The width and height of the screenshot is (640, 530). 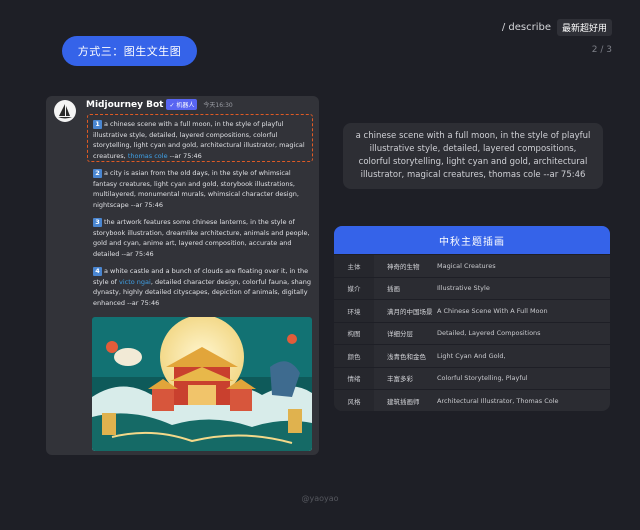 What do you see at coordinates (184, 155) in the screenshot?
I see `prompt-text-tail: --ar 75:46` at bounding box center [184, 155].